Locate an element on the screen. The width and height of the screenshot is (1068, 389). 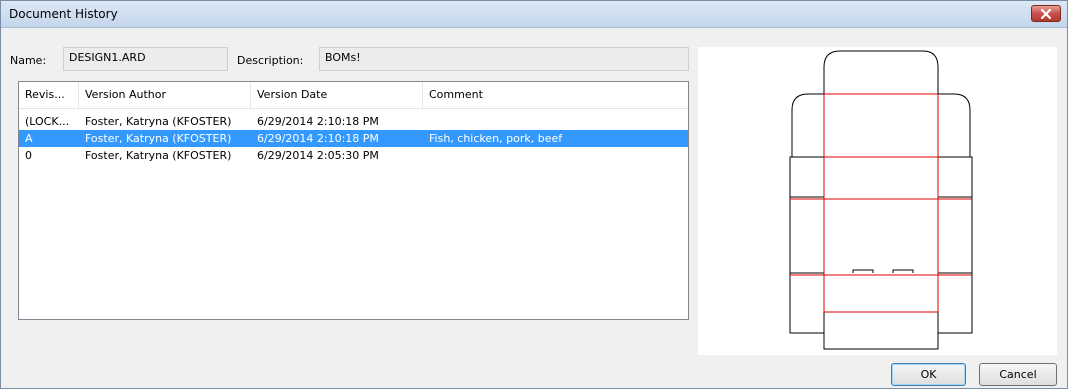
column-header-author: Version Author is located at coordinates (165, 95).